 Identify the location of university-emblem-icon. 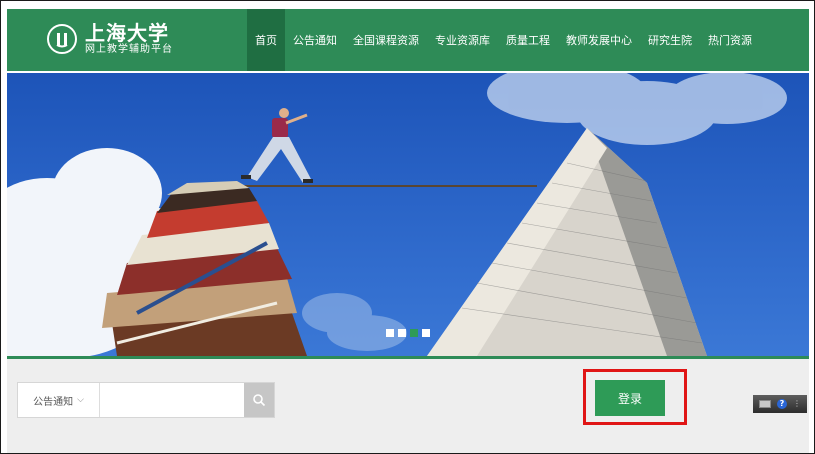
(62, 39).